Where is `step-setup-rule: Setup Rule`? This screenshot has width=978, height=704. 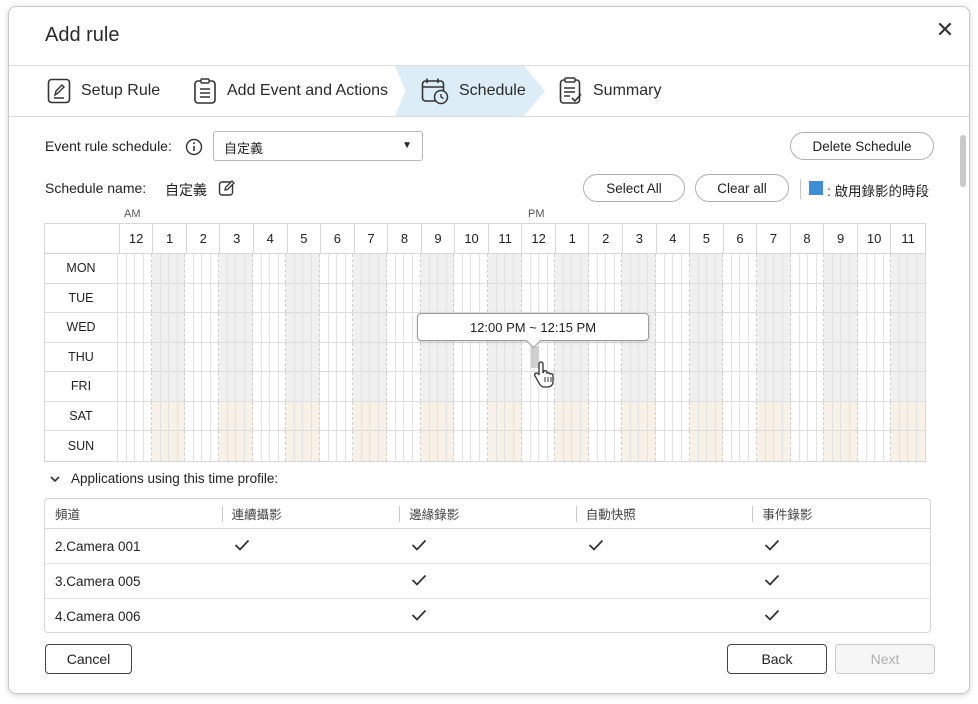
step-setup-rule: Setup Rule is located at coordinates (103, 91).